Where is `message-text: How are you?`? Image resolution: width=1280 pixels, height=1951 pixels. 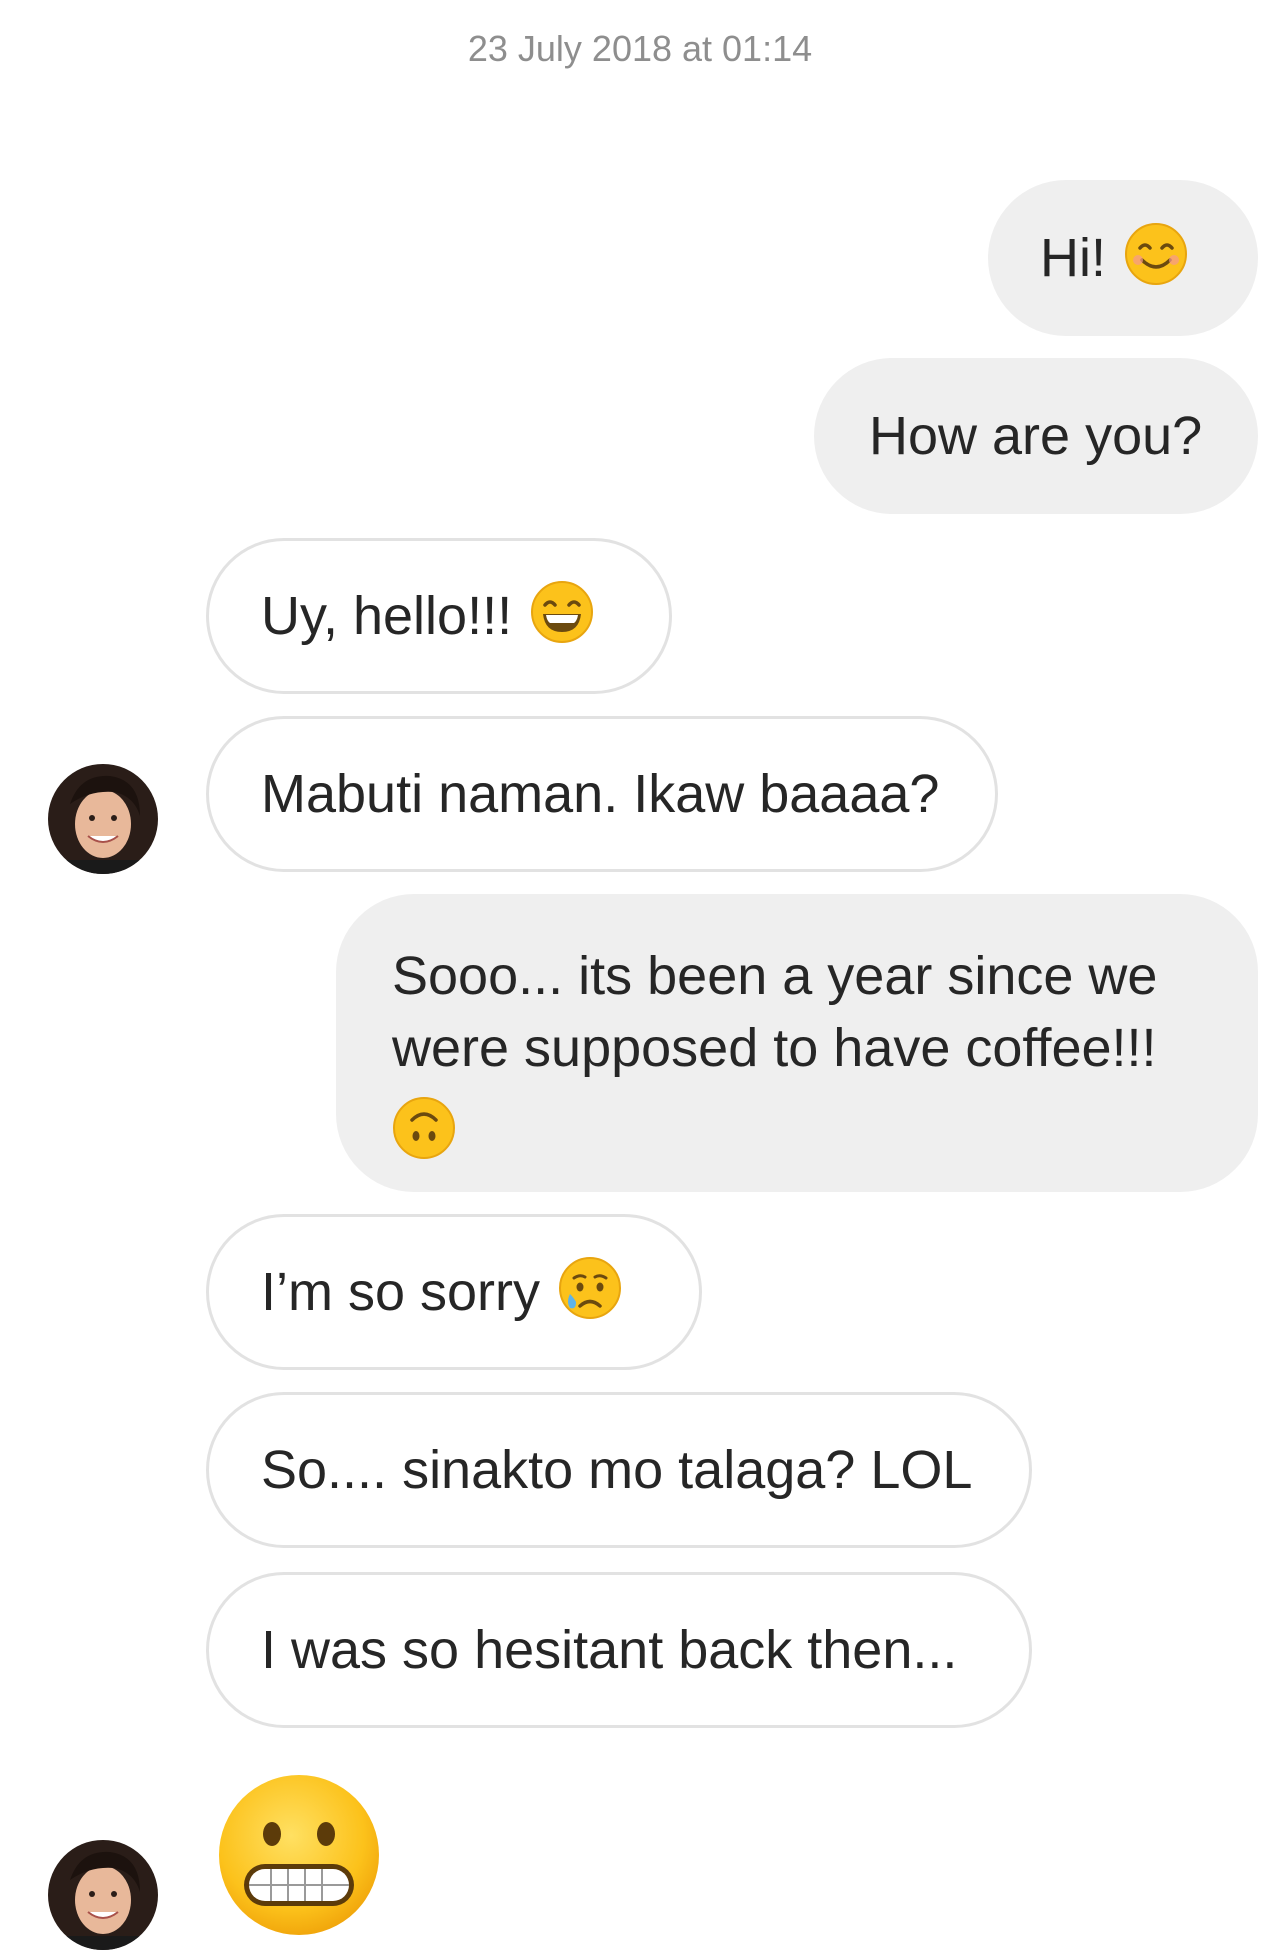
message-text: How are you? is located at coordinates (1036, 436).